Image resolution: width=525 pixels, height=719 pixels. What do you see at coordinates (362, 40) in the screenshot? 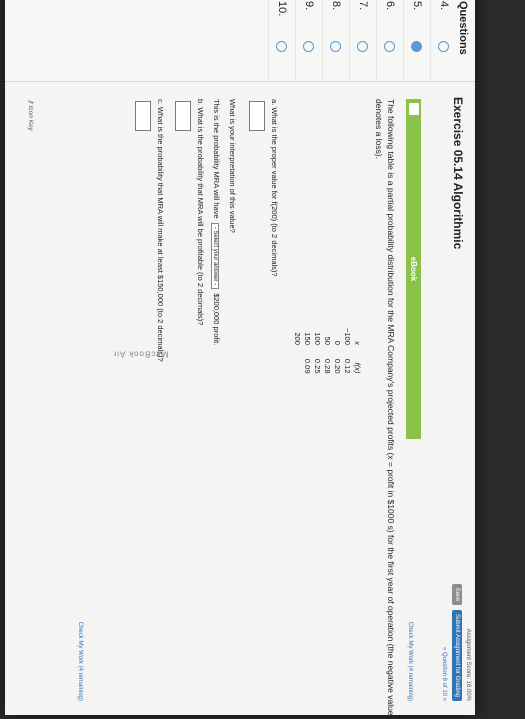
I see `question-item-7: 7.` at bounding box center [362, 40].